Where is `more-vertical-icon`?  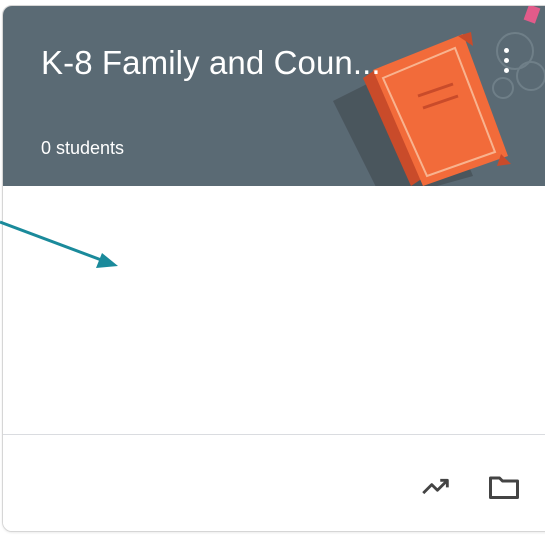 more-vertical-icon is located at coordinates (506, 60).